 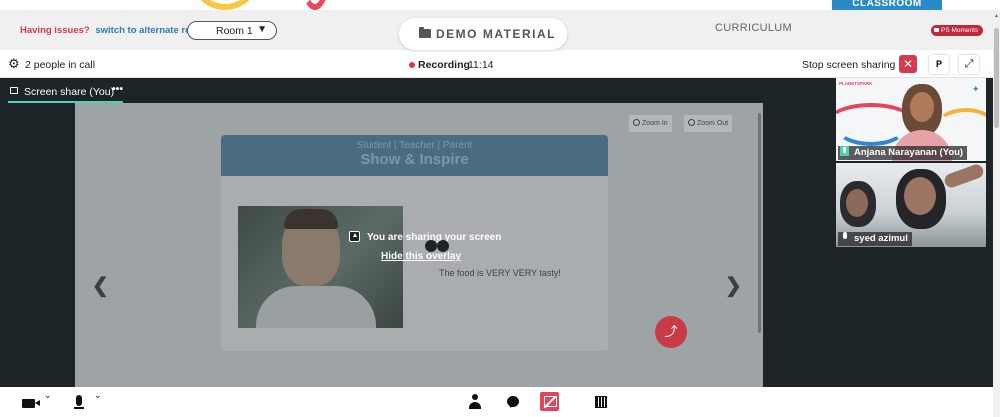 I want to click on hide-overlay-link: Hide this overlay, so click(x=421, y=256).